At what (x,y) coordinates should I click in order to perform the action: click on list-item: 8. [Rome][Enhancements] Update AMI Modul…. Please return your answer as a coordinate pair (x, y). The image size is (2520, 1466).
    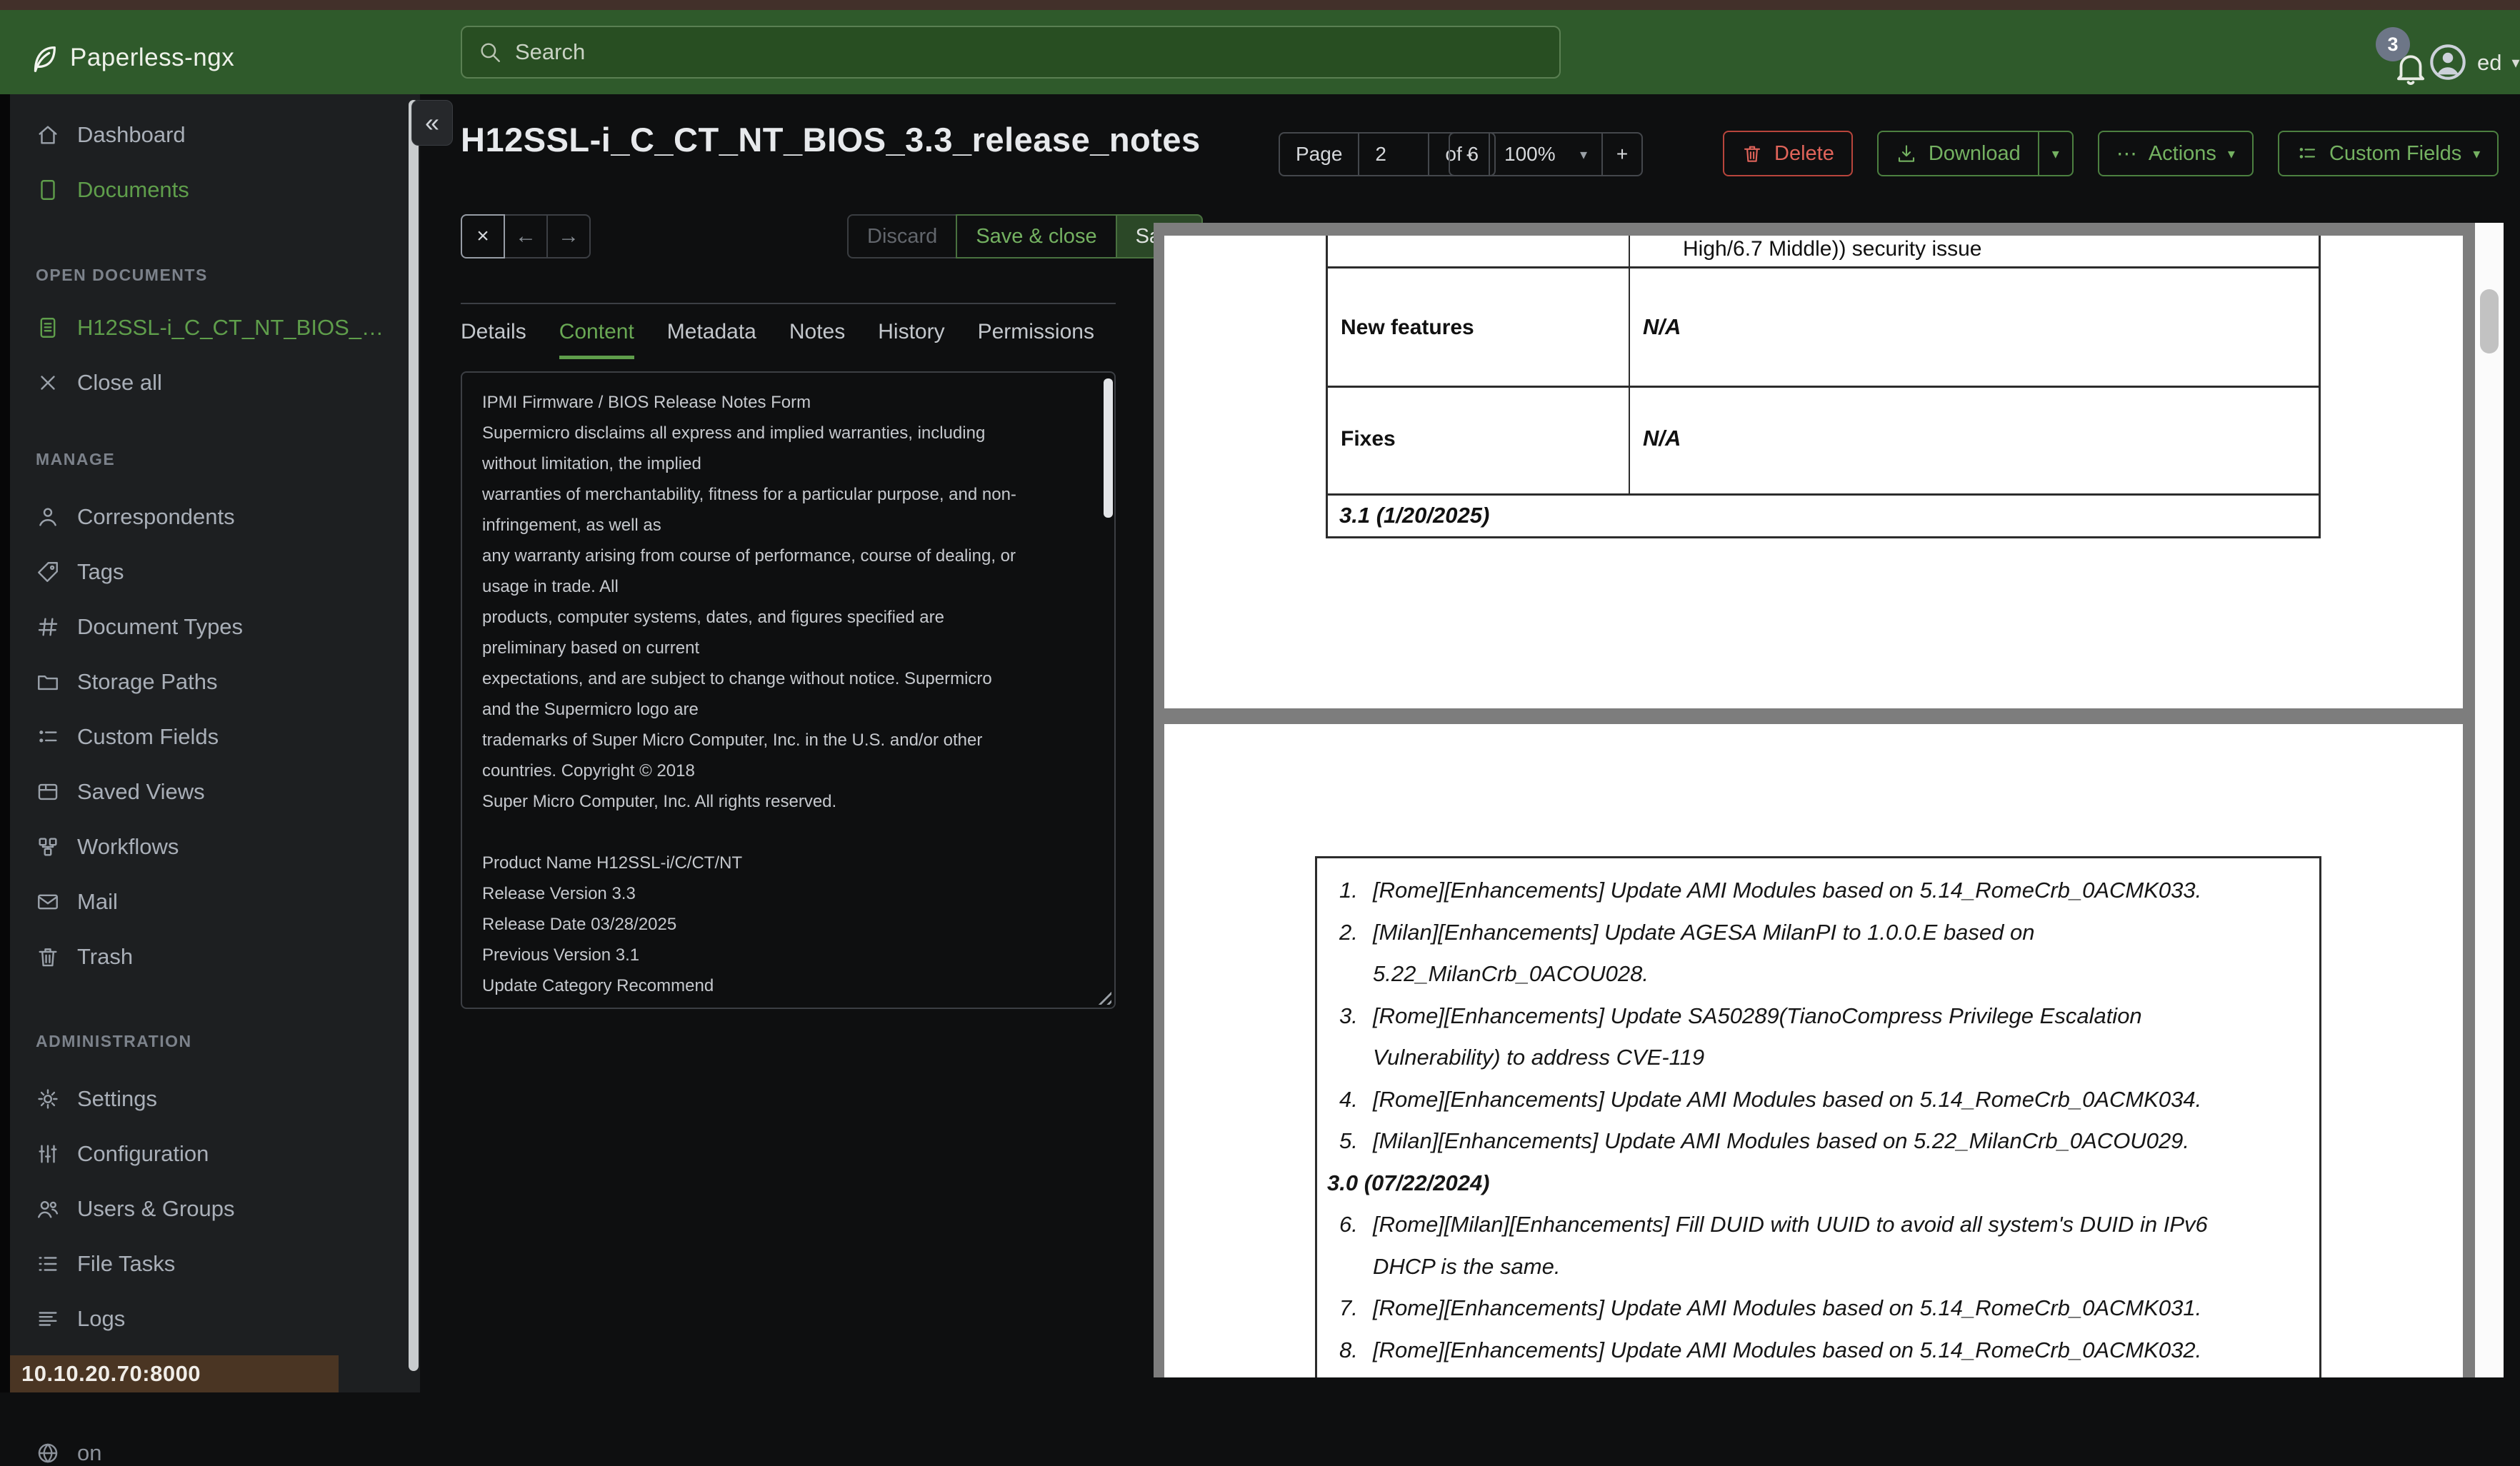
    Looking at the image, I should click on (1770, 1350).